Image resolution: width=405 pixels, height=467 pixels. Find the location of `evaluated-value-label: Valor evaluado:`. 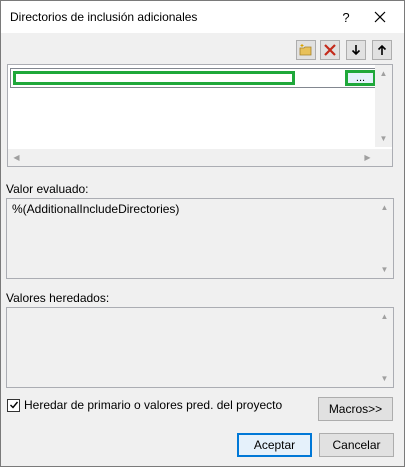

evaluated-value-label: Valor evaluado: is located at coordinates (47, 189).